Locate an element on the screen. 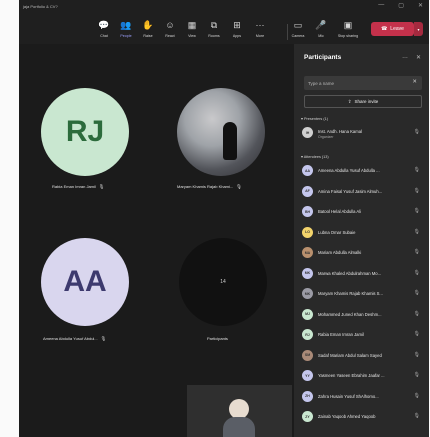 The image size is (430, 437). participant-search-input is located at coordinates (358, 83).